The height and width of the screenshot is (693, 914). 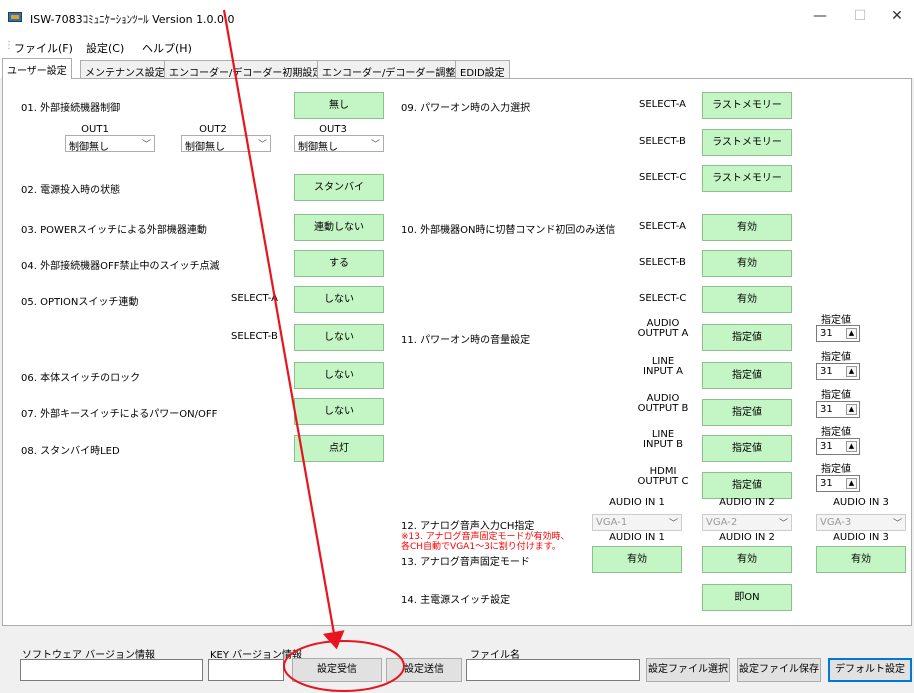 I want to click on s11-button-1: 指定値, so click(x=747, y=337).